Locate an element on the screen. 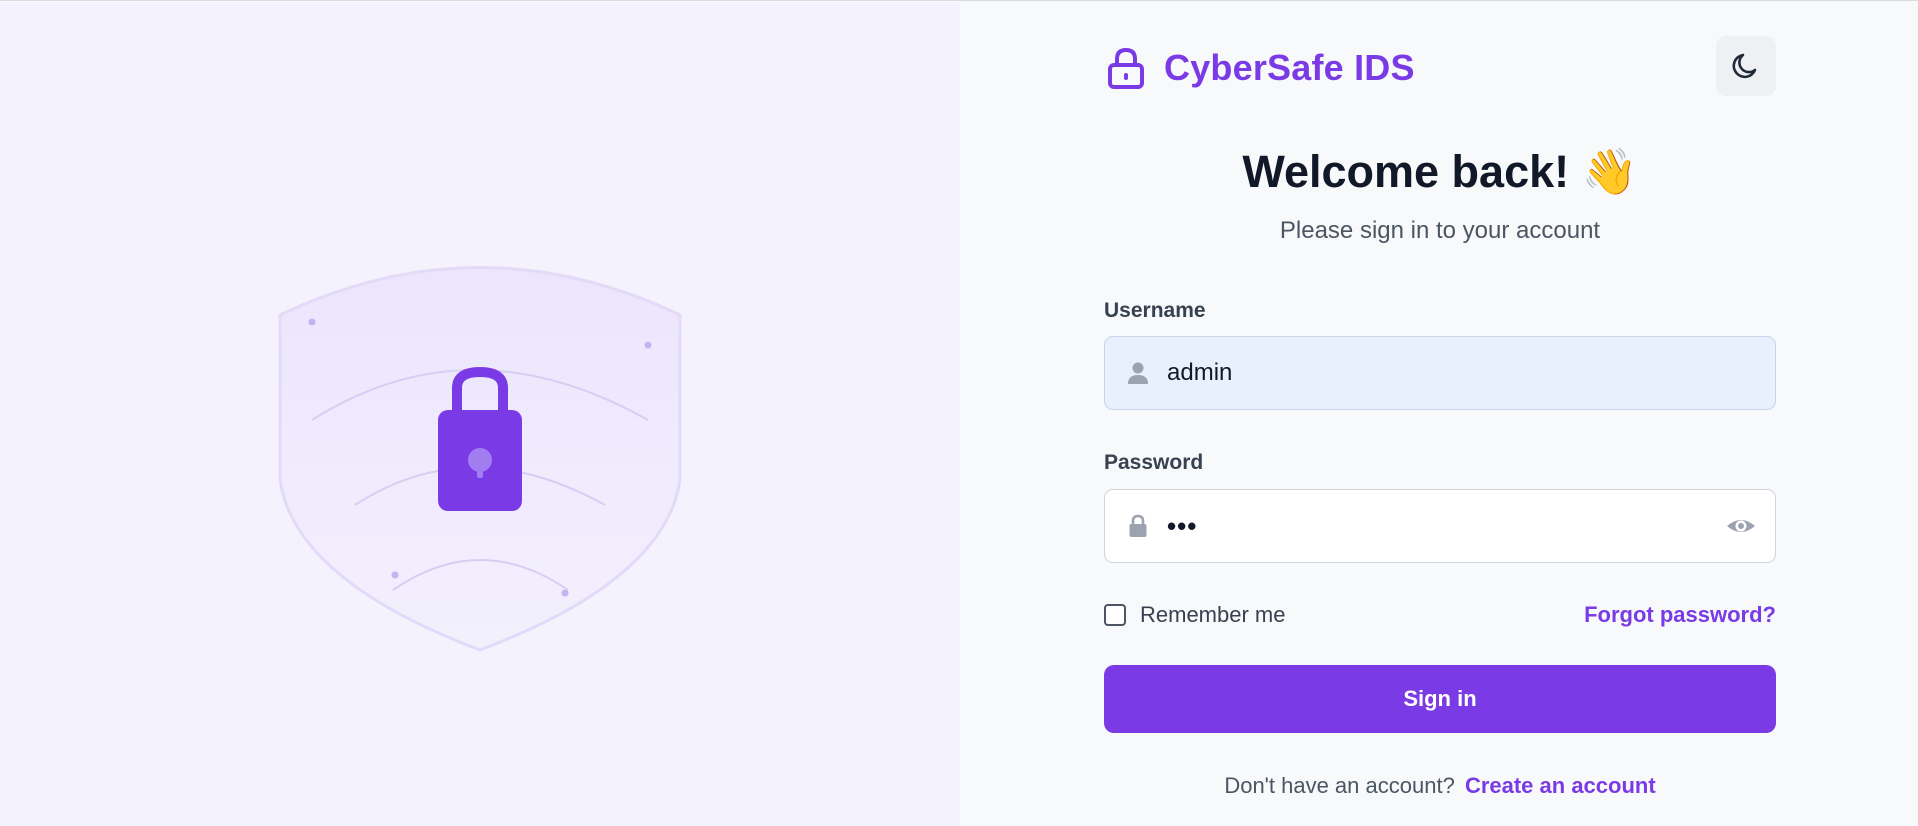 This screenshot has width=1918, height=826. remember-me: Remember me is located at coordinates (1194, 615).